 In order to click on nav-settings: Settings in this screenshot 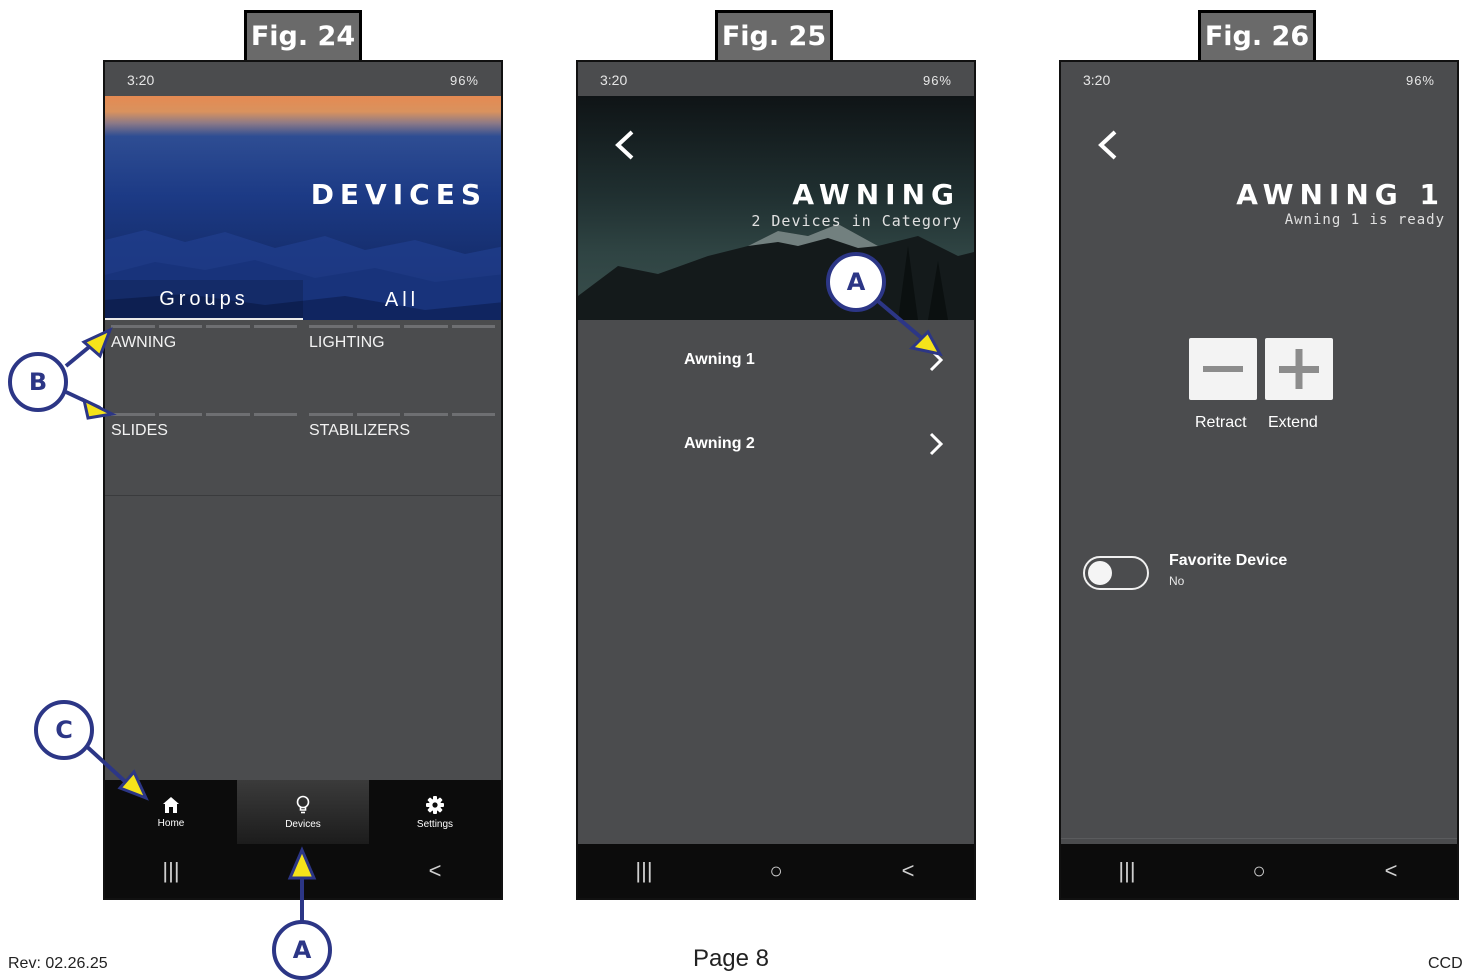, I will do `click(435, 812)`.